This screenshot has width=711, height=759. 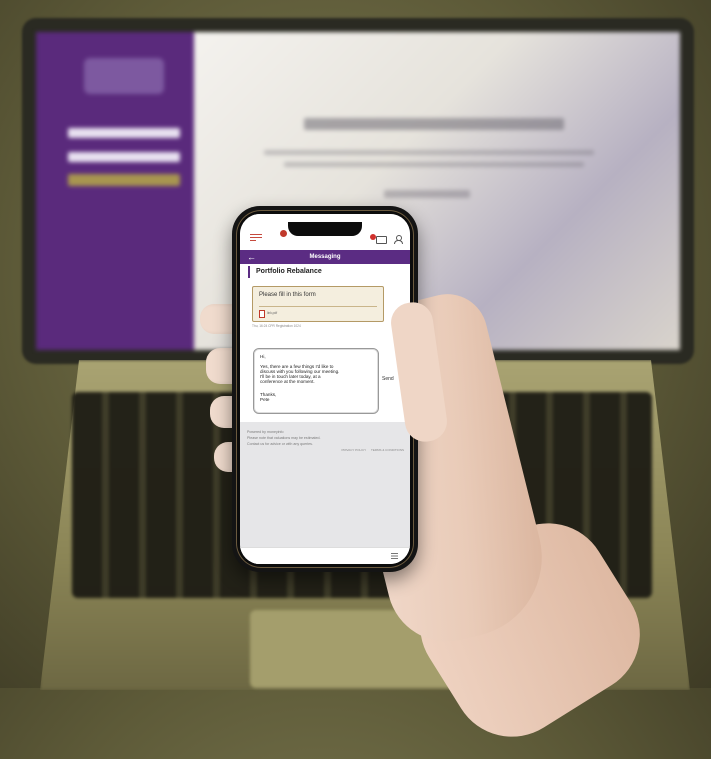 What do you see at coordinates (398, 239) in the screenshot?
I see `user-icon` at bounding box center [398, 239].